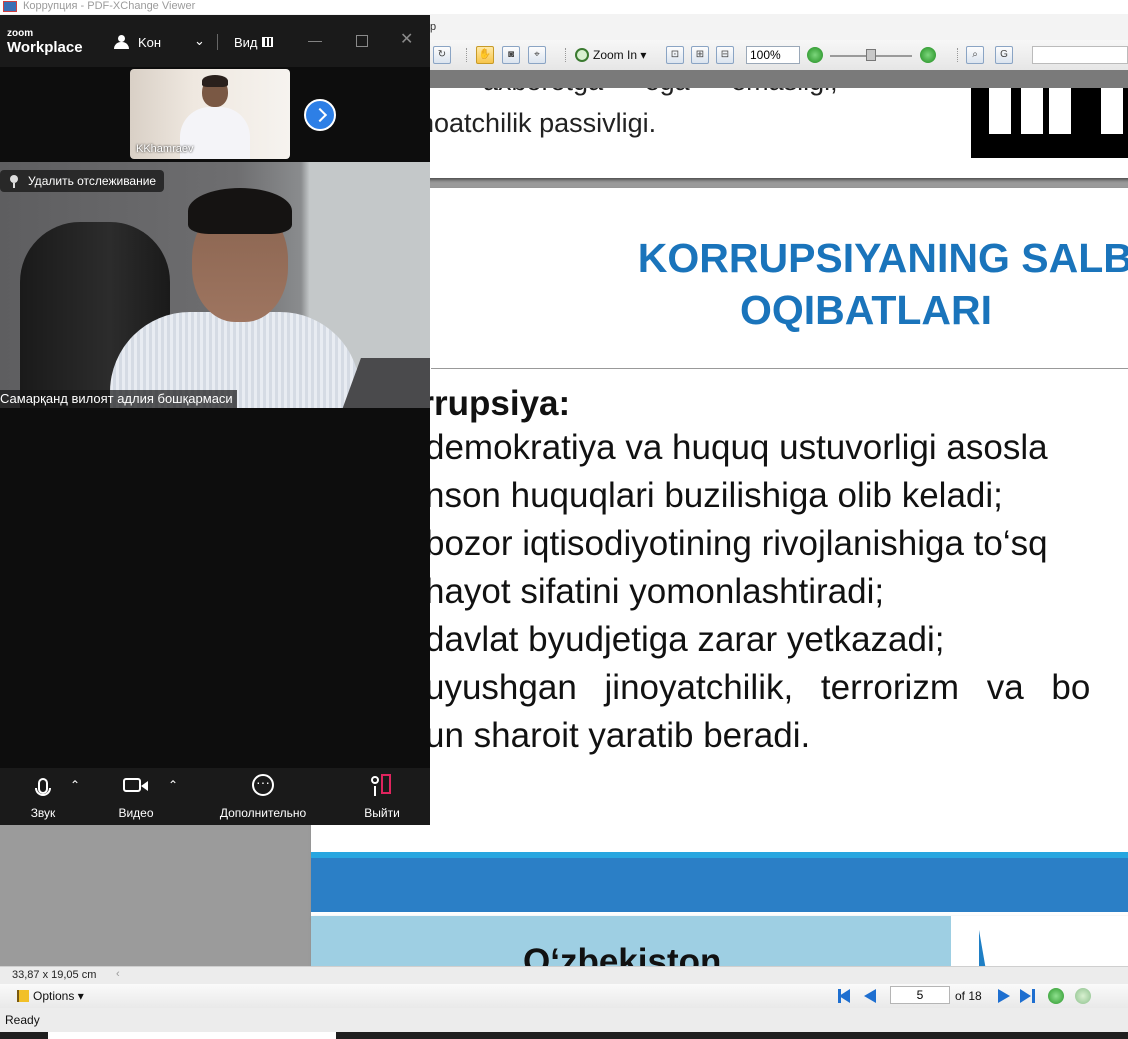  I want to click on status-bar: Ready, so click(564, 1020).